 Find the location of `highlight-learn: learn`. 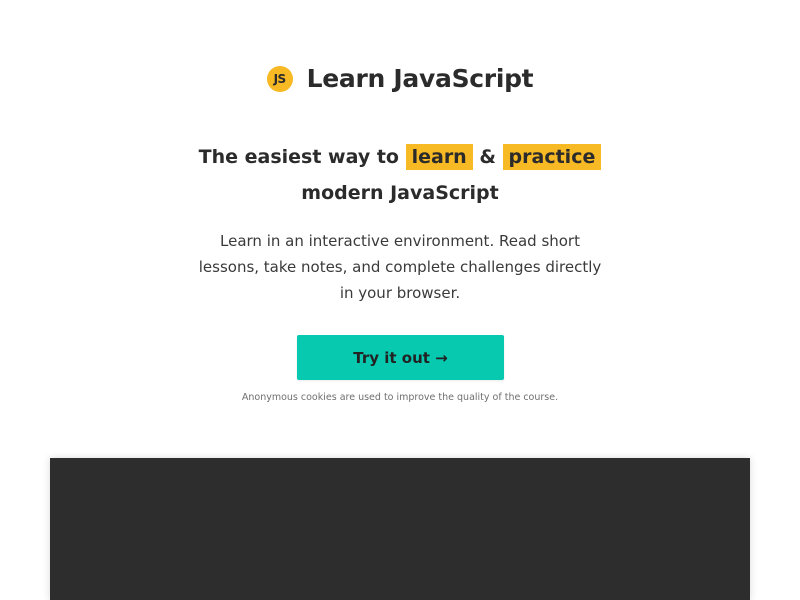

highlight-learn: learn is located at coordinates (439, 157).